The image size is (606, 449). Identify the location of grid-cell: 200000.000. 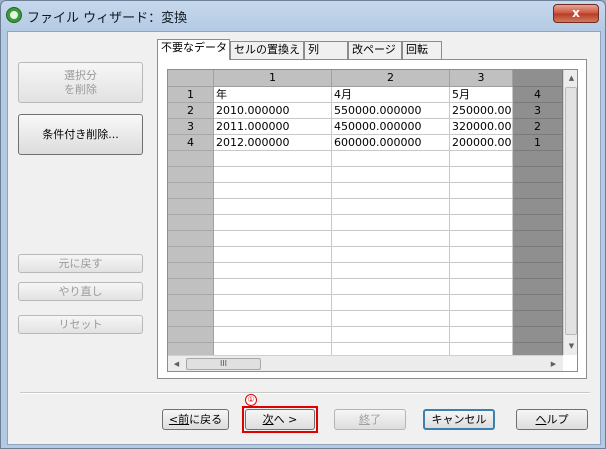
(481, 143).